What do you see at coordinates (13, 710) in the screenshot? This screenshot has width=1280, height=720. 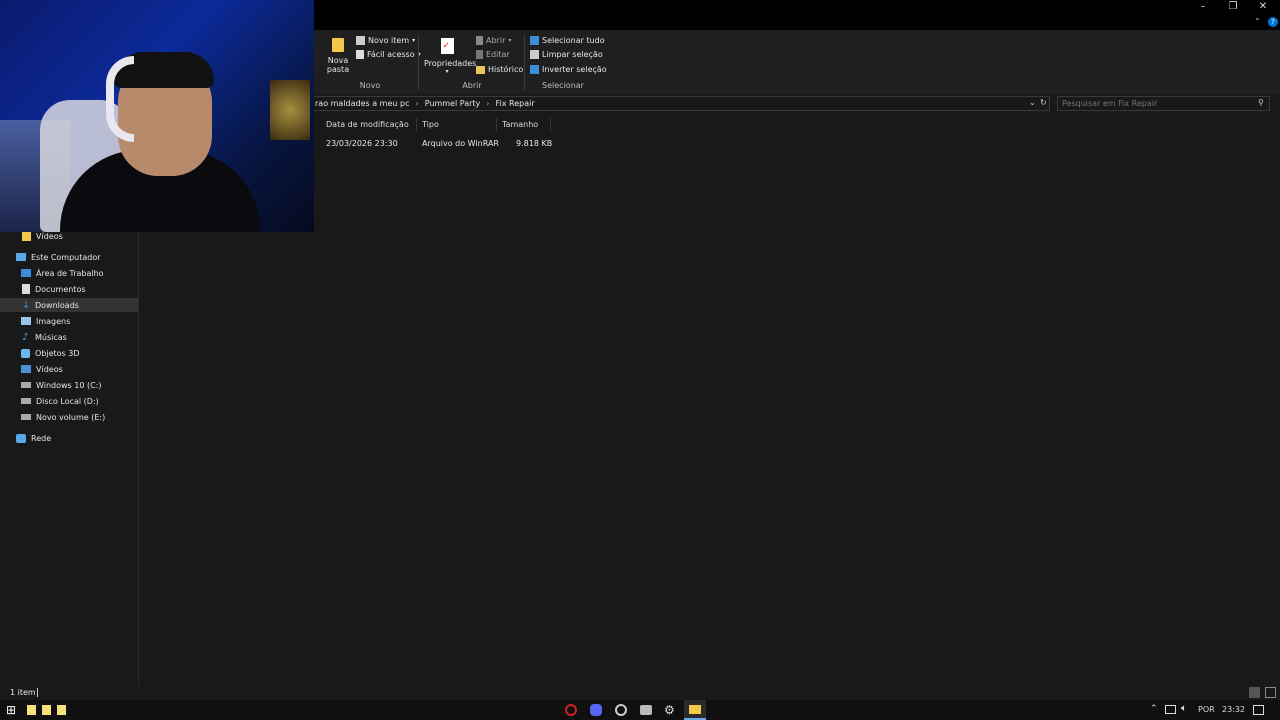 I see `windows-start-icon: ⊞` at bounding box center [13, 710].